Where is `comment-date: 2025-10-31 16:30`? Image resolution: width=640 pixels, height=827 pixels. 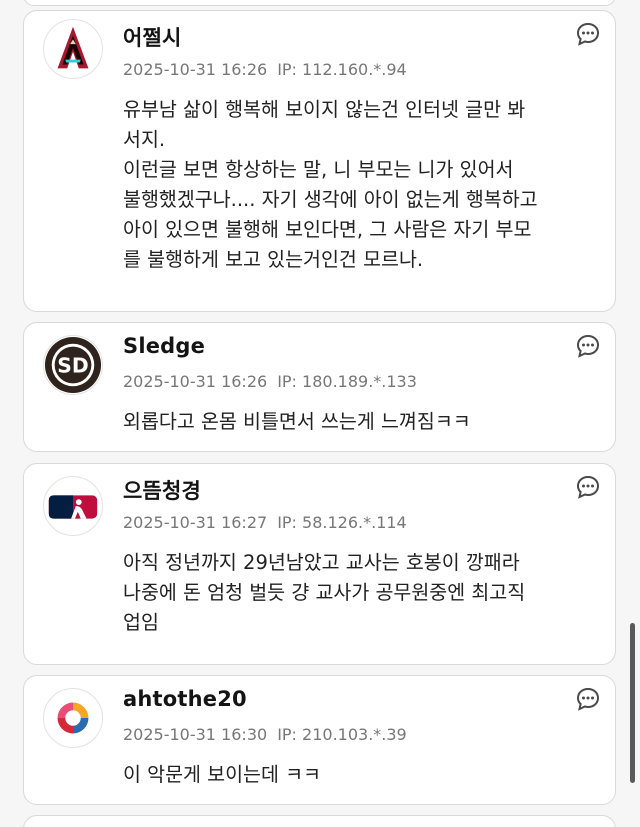 comment-date: 2025-10-31 16:30 is located at coordinates (195, 734).